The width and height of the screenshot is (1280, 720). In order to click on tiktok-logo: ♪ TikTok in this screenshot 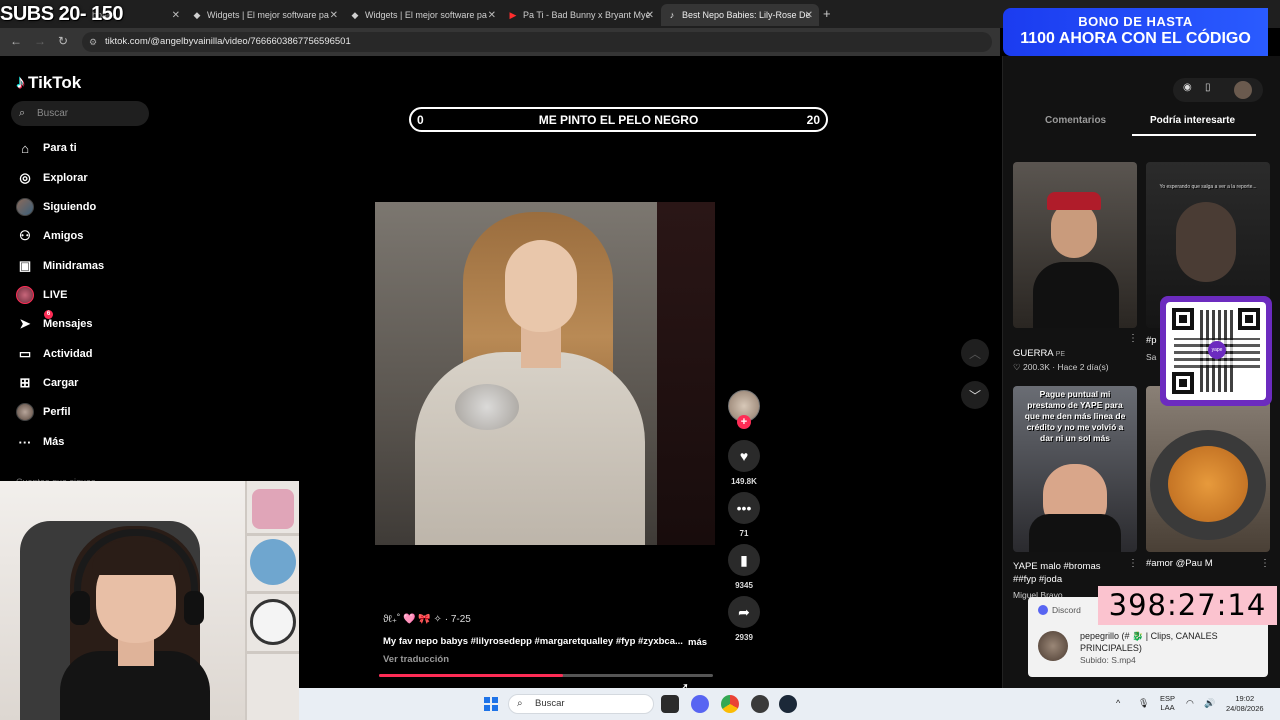, I will do `click(48, 82)`.